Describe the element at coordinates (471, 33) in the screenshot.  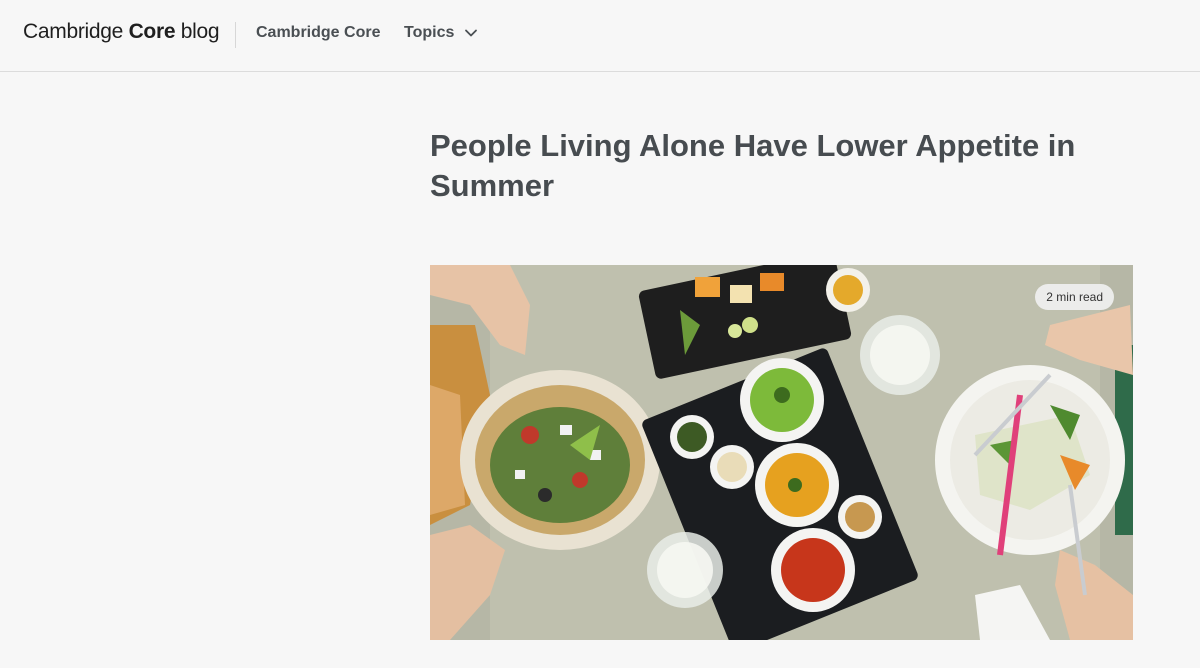
I see `chevron-down-icon` at that location.